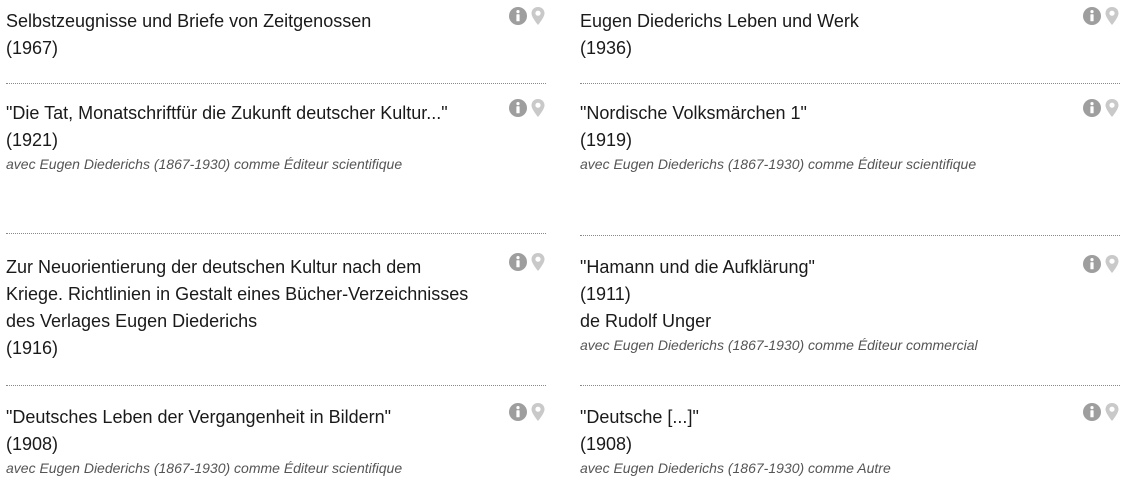 The image size is (1135, 489). I want to click on result-title: "Hamann und die Aufklärung", so click(815, 267).